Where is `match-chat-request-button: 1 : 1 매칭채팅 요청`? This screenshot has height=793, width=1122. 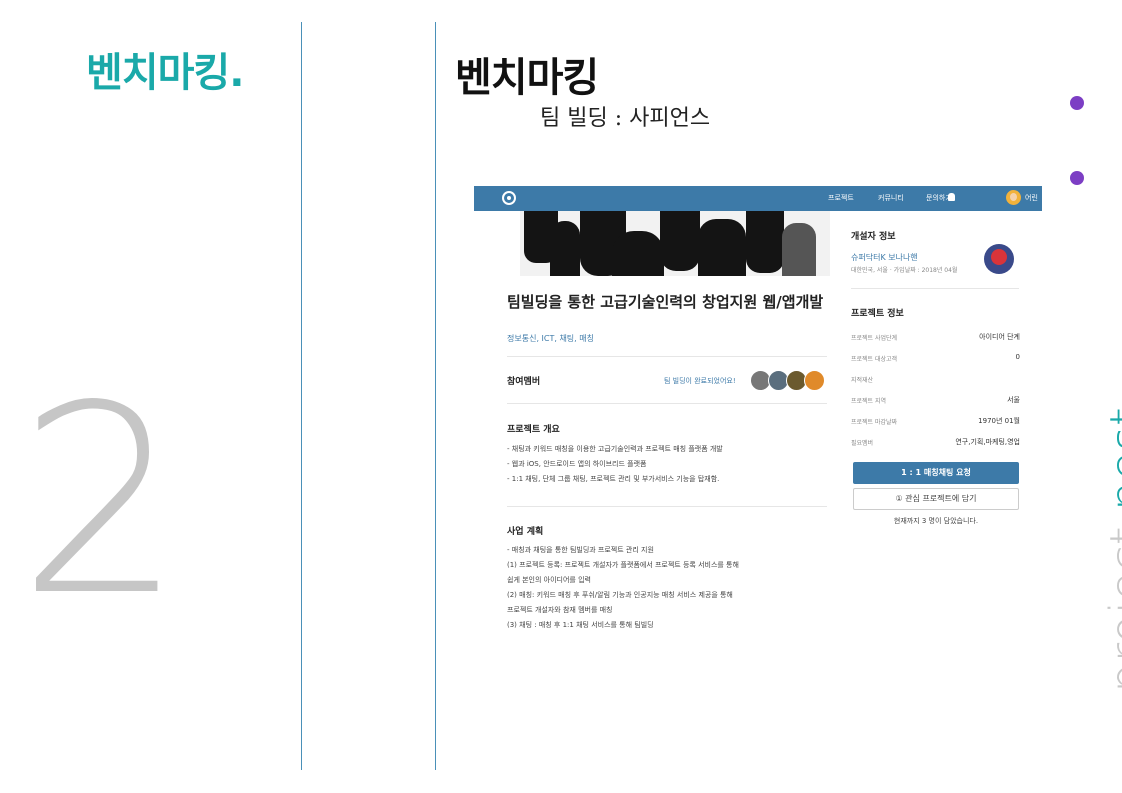 match-chat-request-button: 1 : 1 매칭채팅 요청 is located at coordinates (936, 473).